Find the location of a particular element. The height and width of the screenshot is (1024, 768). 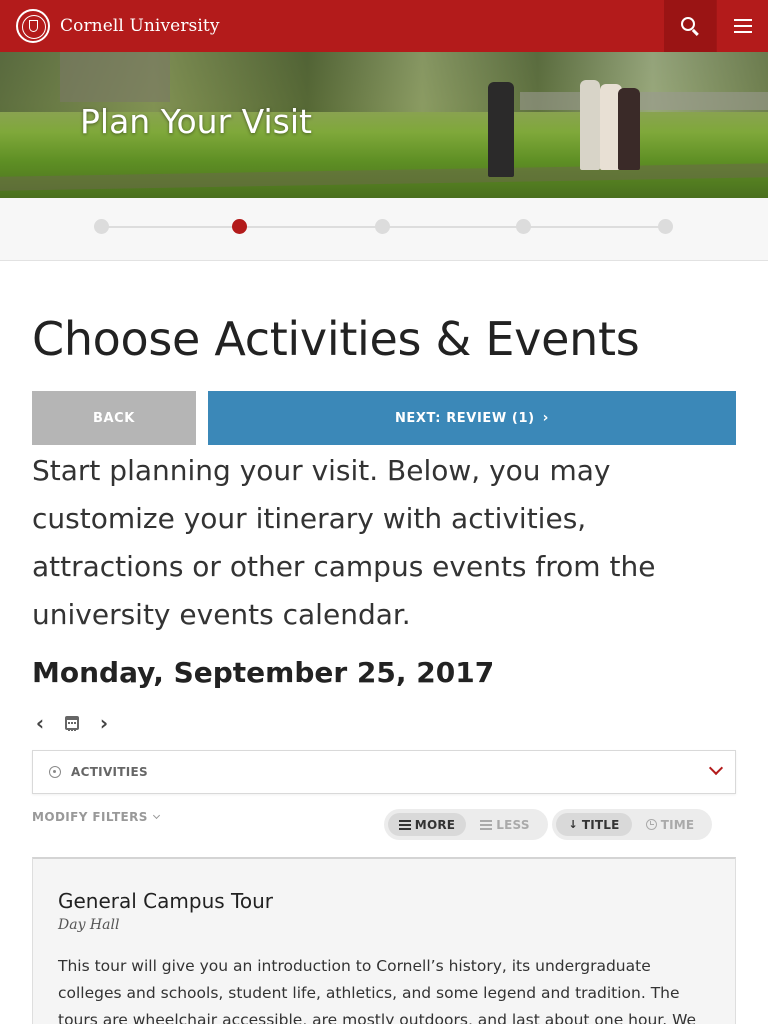

back-button-label: BACK is located at coordinates (114, 418).